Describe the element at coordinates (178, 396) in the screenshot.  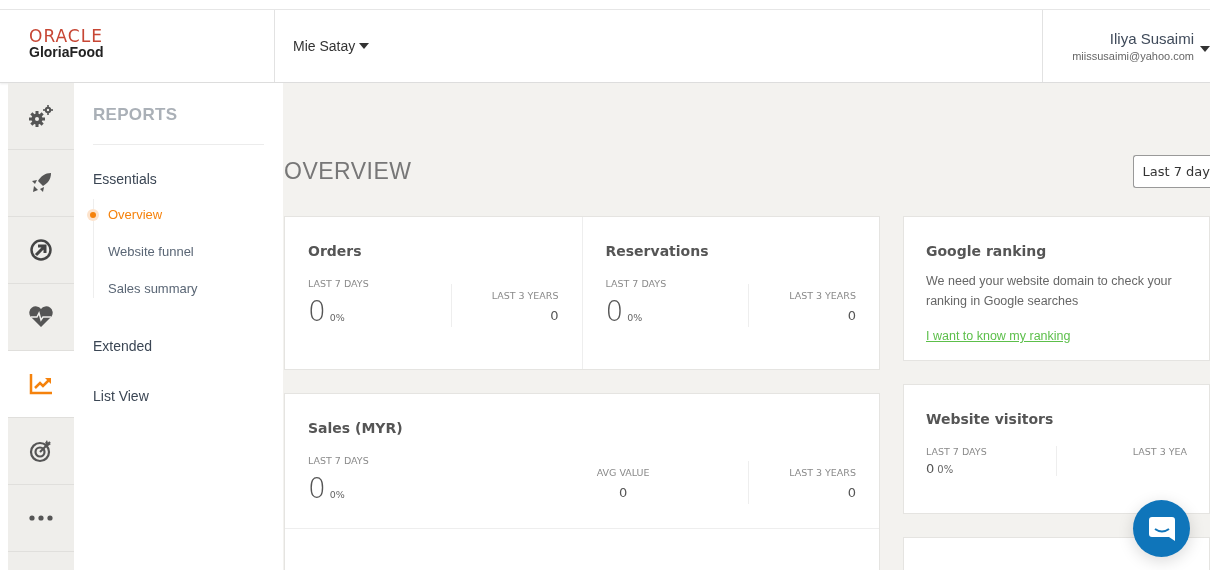
I see `nav-item: List View` at that location.